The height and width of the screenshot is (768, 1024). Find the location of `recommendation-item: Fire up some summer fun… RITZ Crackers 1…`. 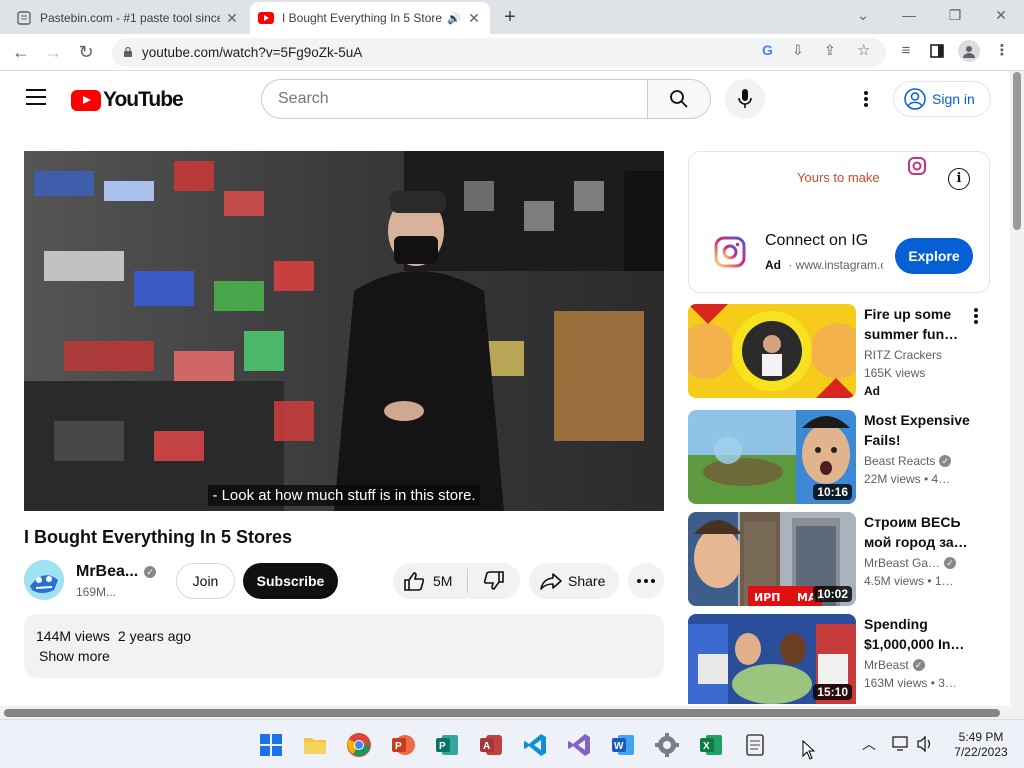

recommendation-item: Fire up some summer fun… RITZ Crackers 1… is located at coordinates (839, 351).